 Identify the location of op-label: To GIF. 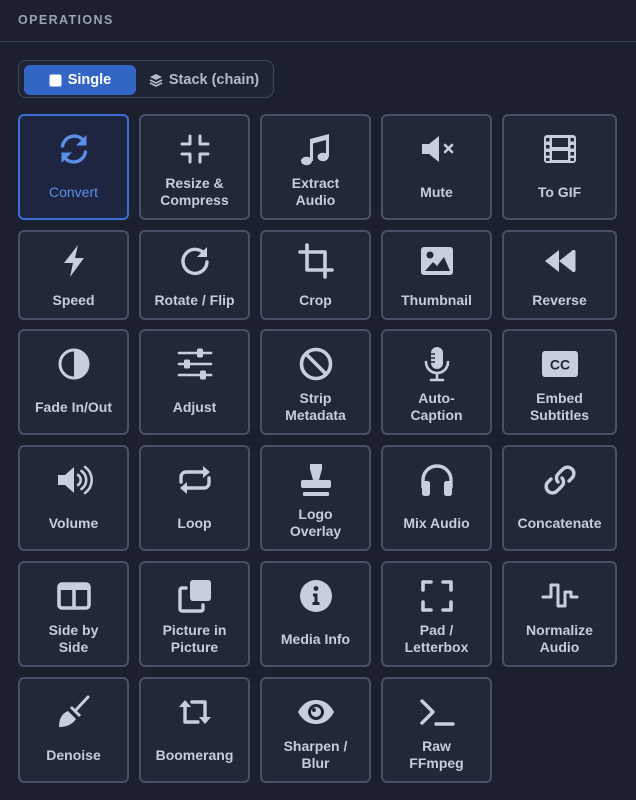
(559, 191).